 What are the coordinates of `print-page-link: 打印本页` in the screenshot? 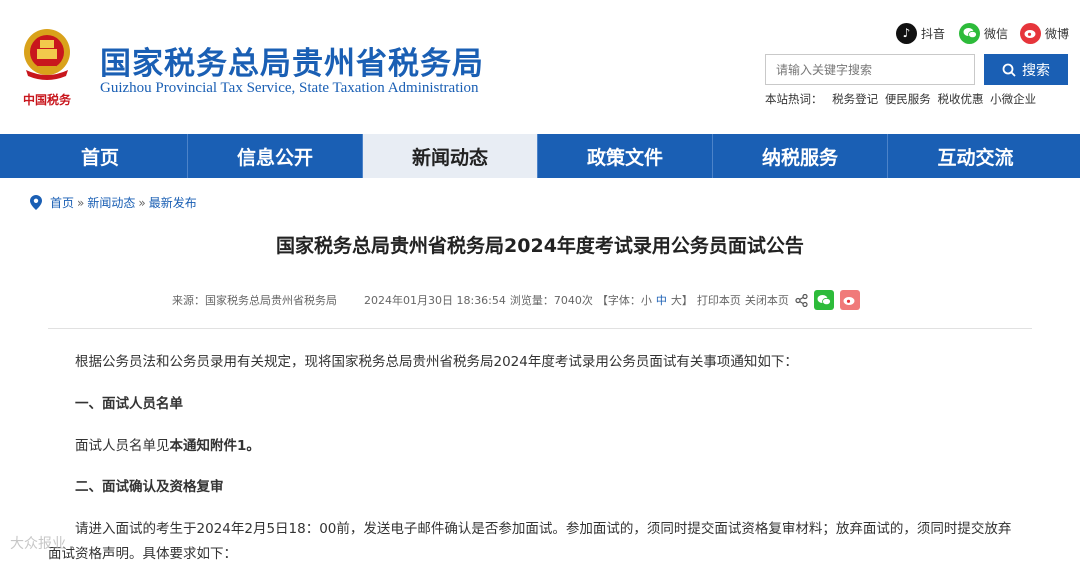 It's located at (719, 300).